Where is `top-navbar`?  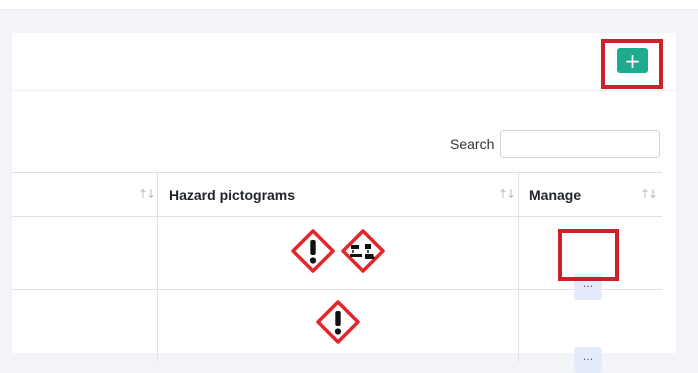 top-navbar is located at coordinates (349, 5).